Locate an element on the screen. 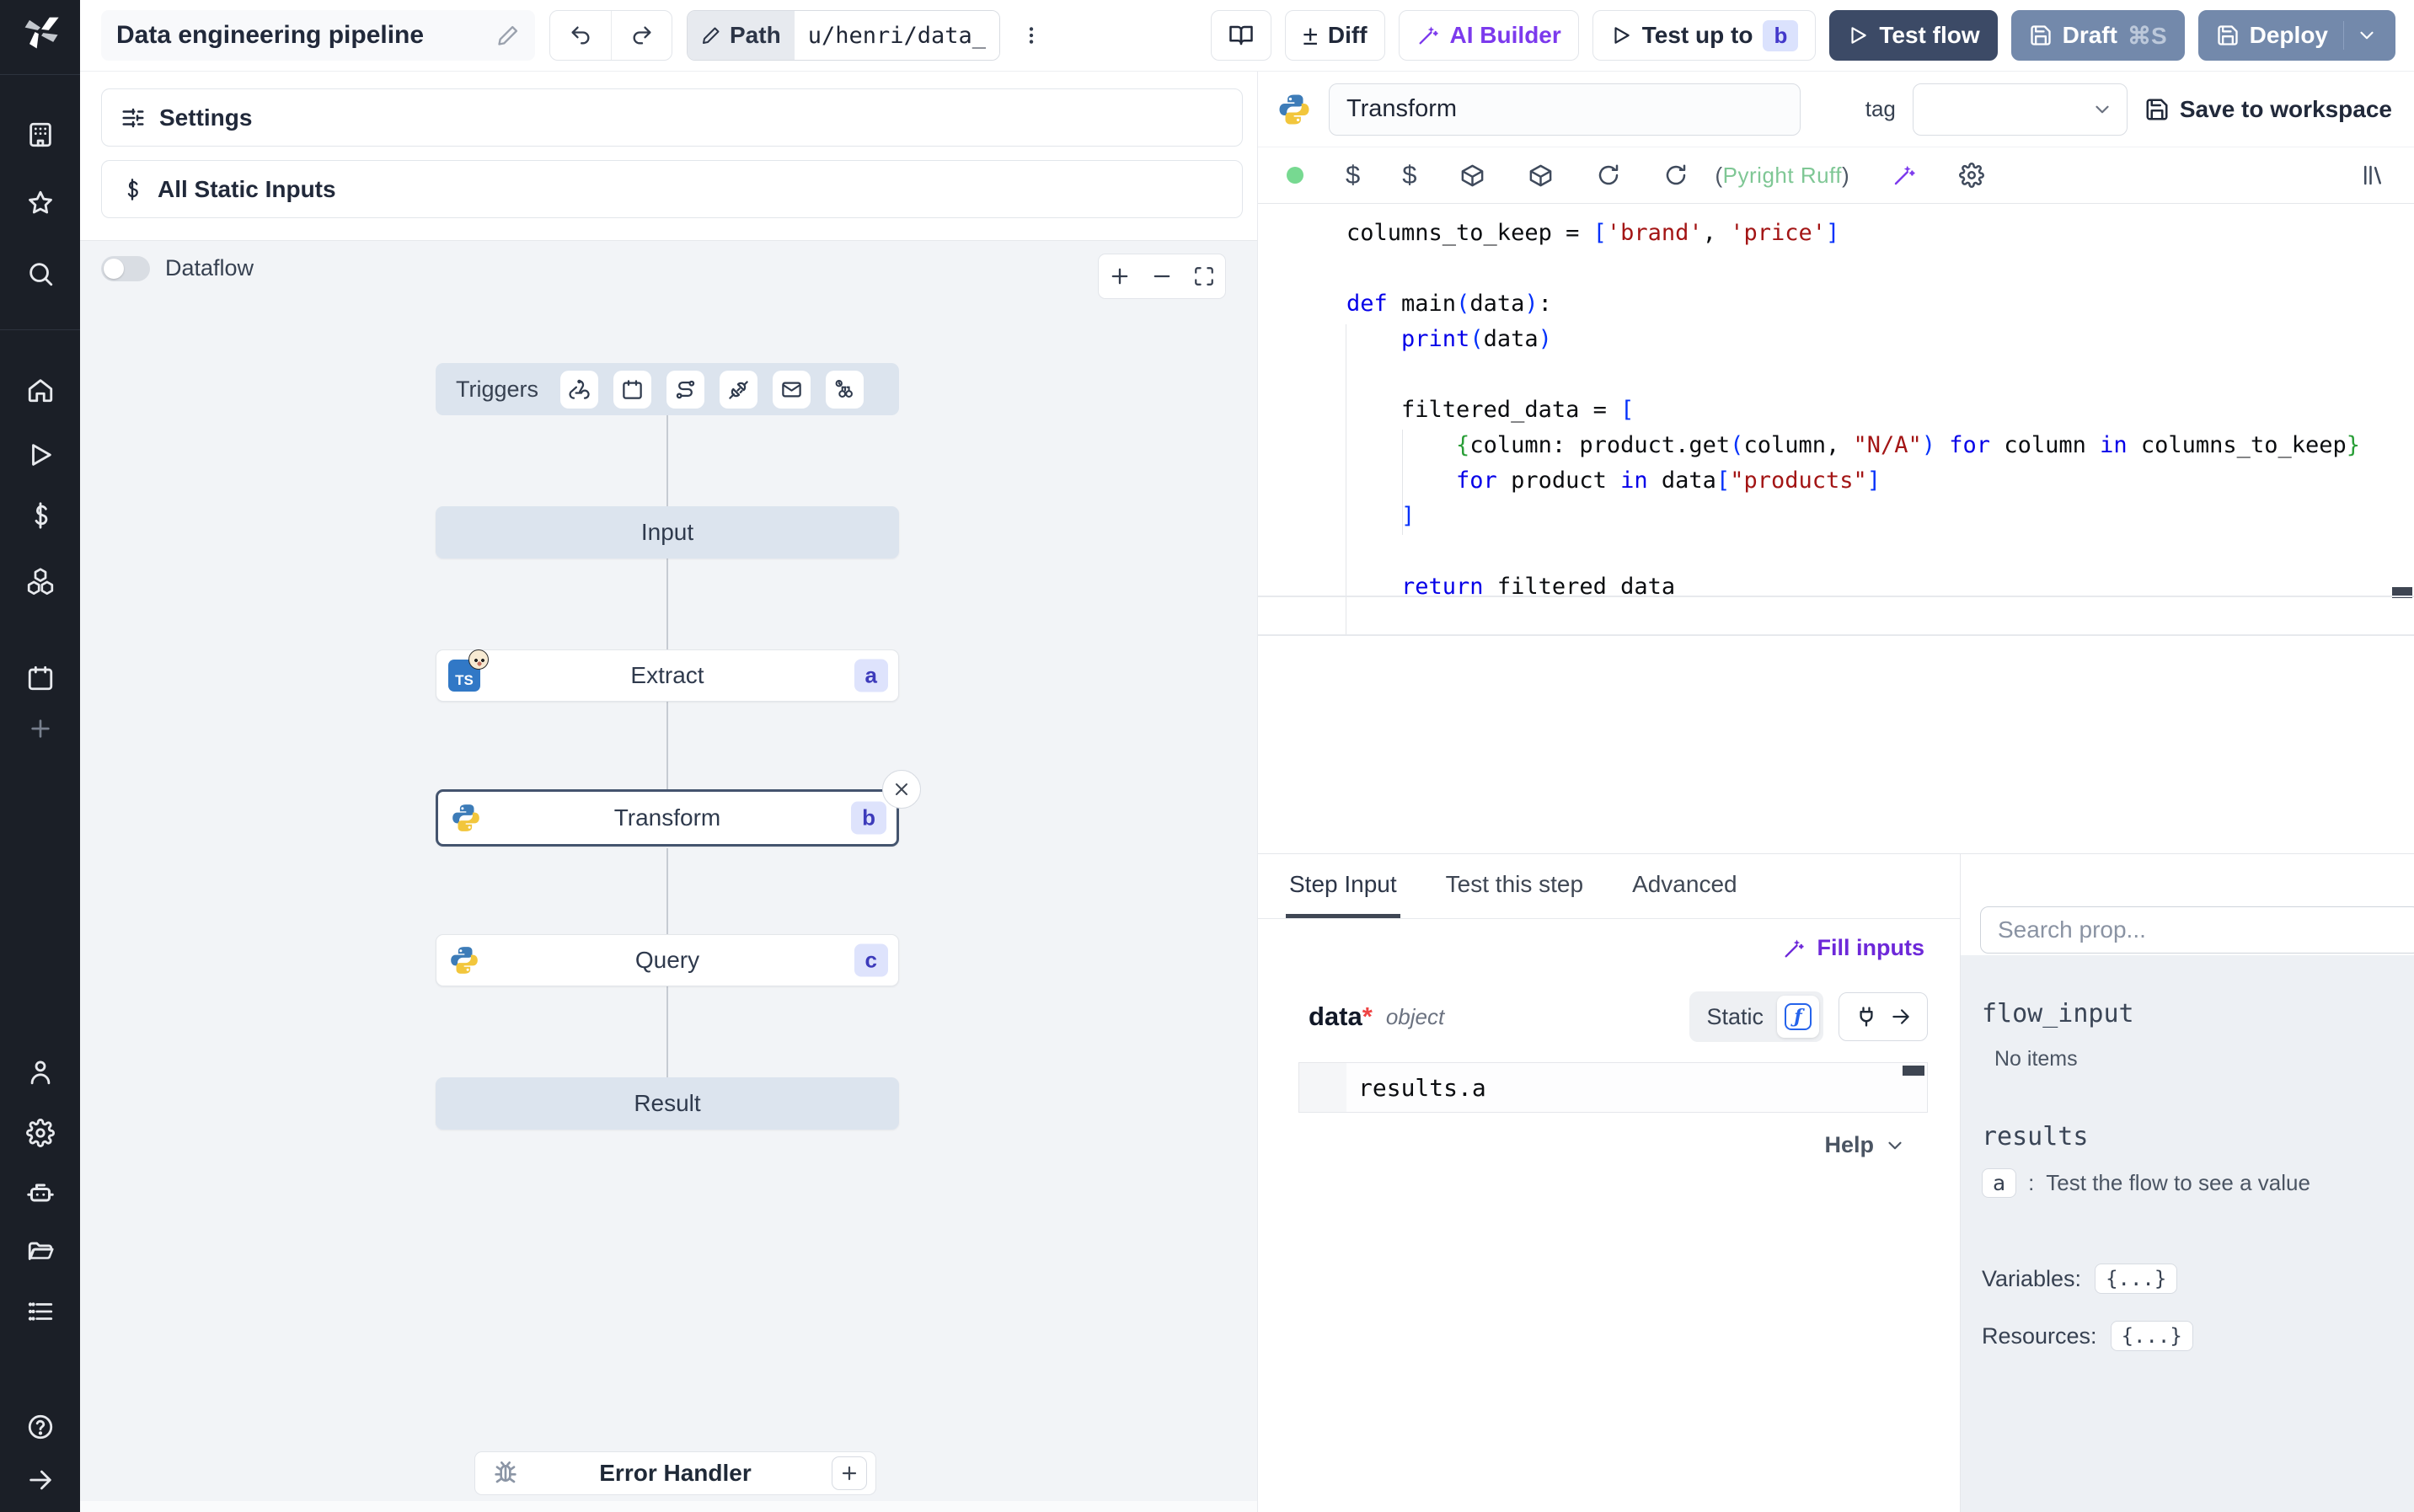  dataflow-toggle is located at coordinates (126, 268).